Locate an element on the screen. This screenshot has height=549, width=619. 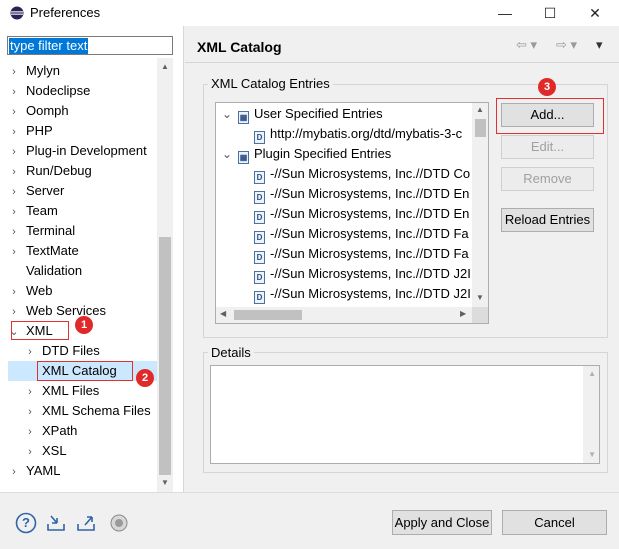
callout-badge-2: 2 is located at coordinates (145, 378).